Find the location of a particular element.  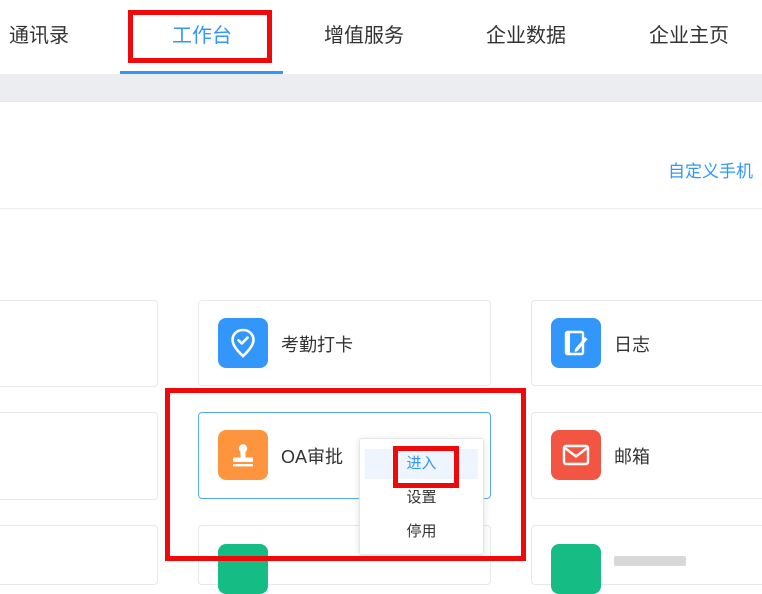

mail-icon is located at coordinates (576, 455).